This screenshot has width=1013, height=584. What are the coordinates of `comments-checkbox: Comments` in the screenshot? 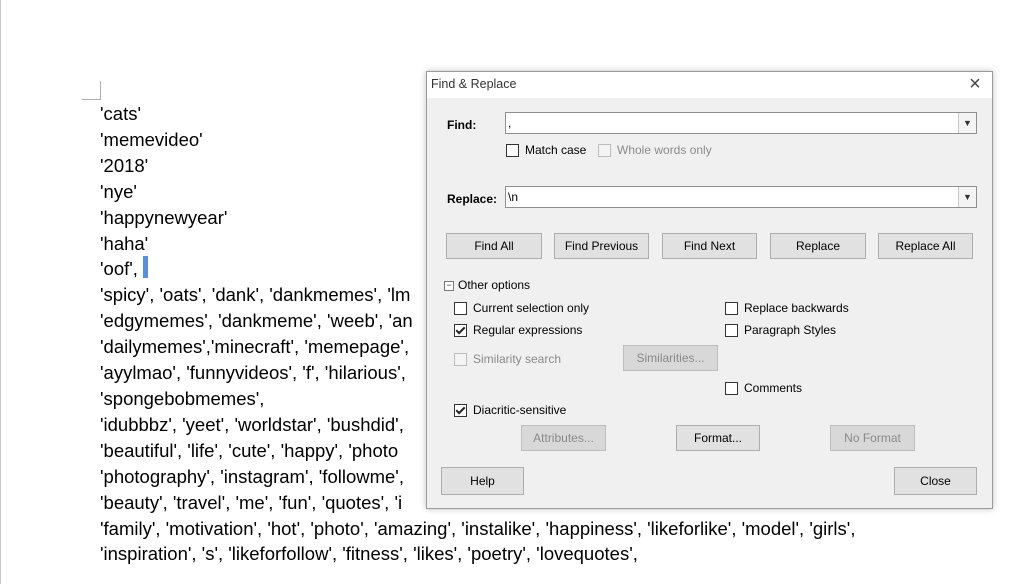 It's located at (763, 388).